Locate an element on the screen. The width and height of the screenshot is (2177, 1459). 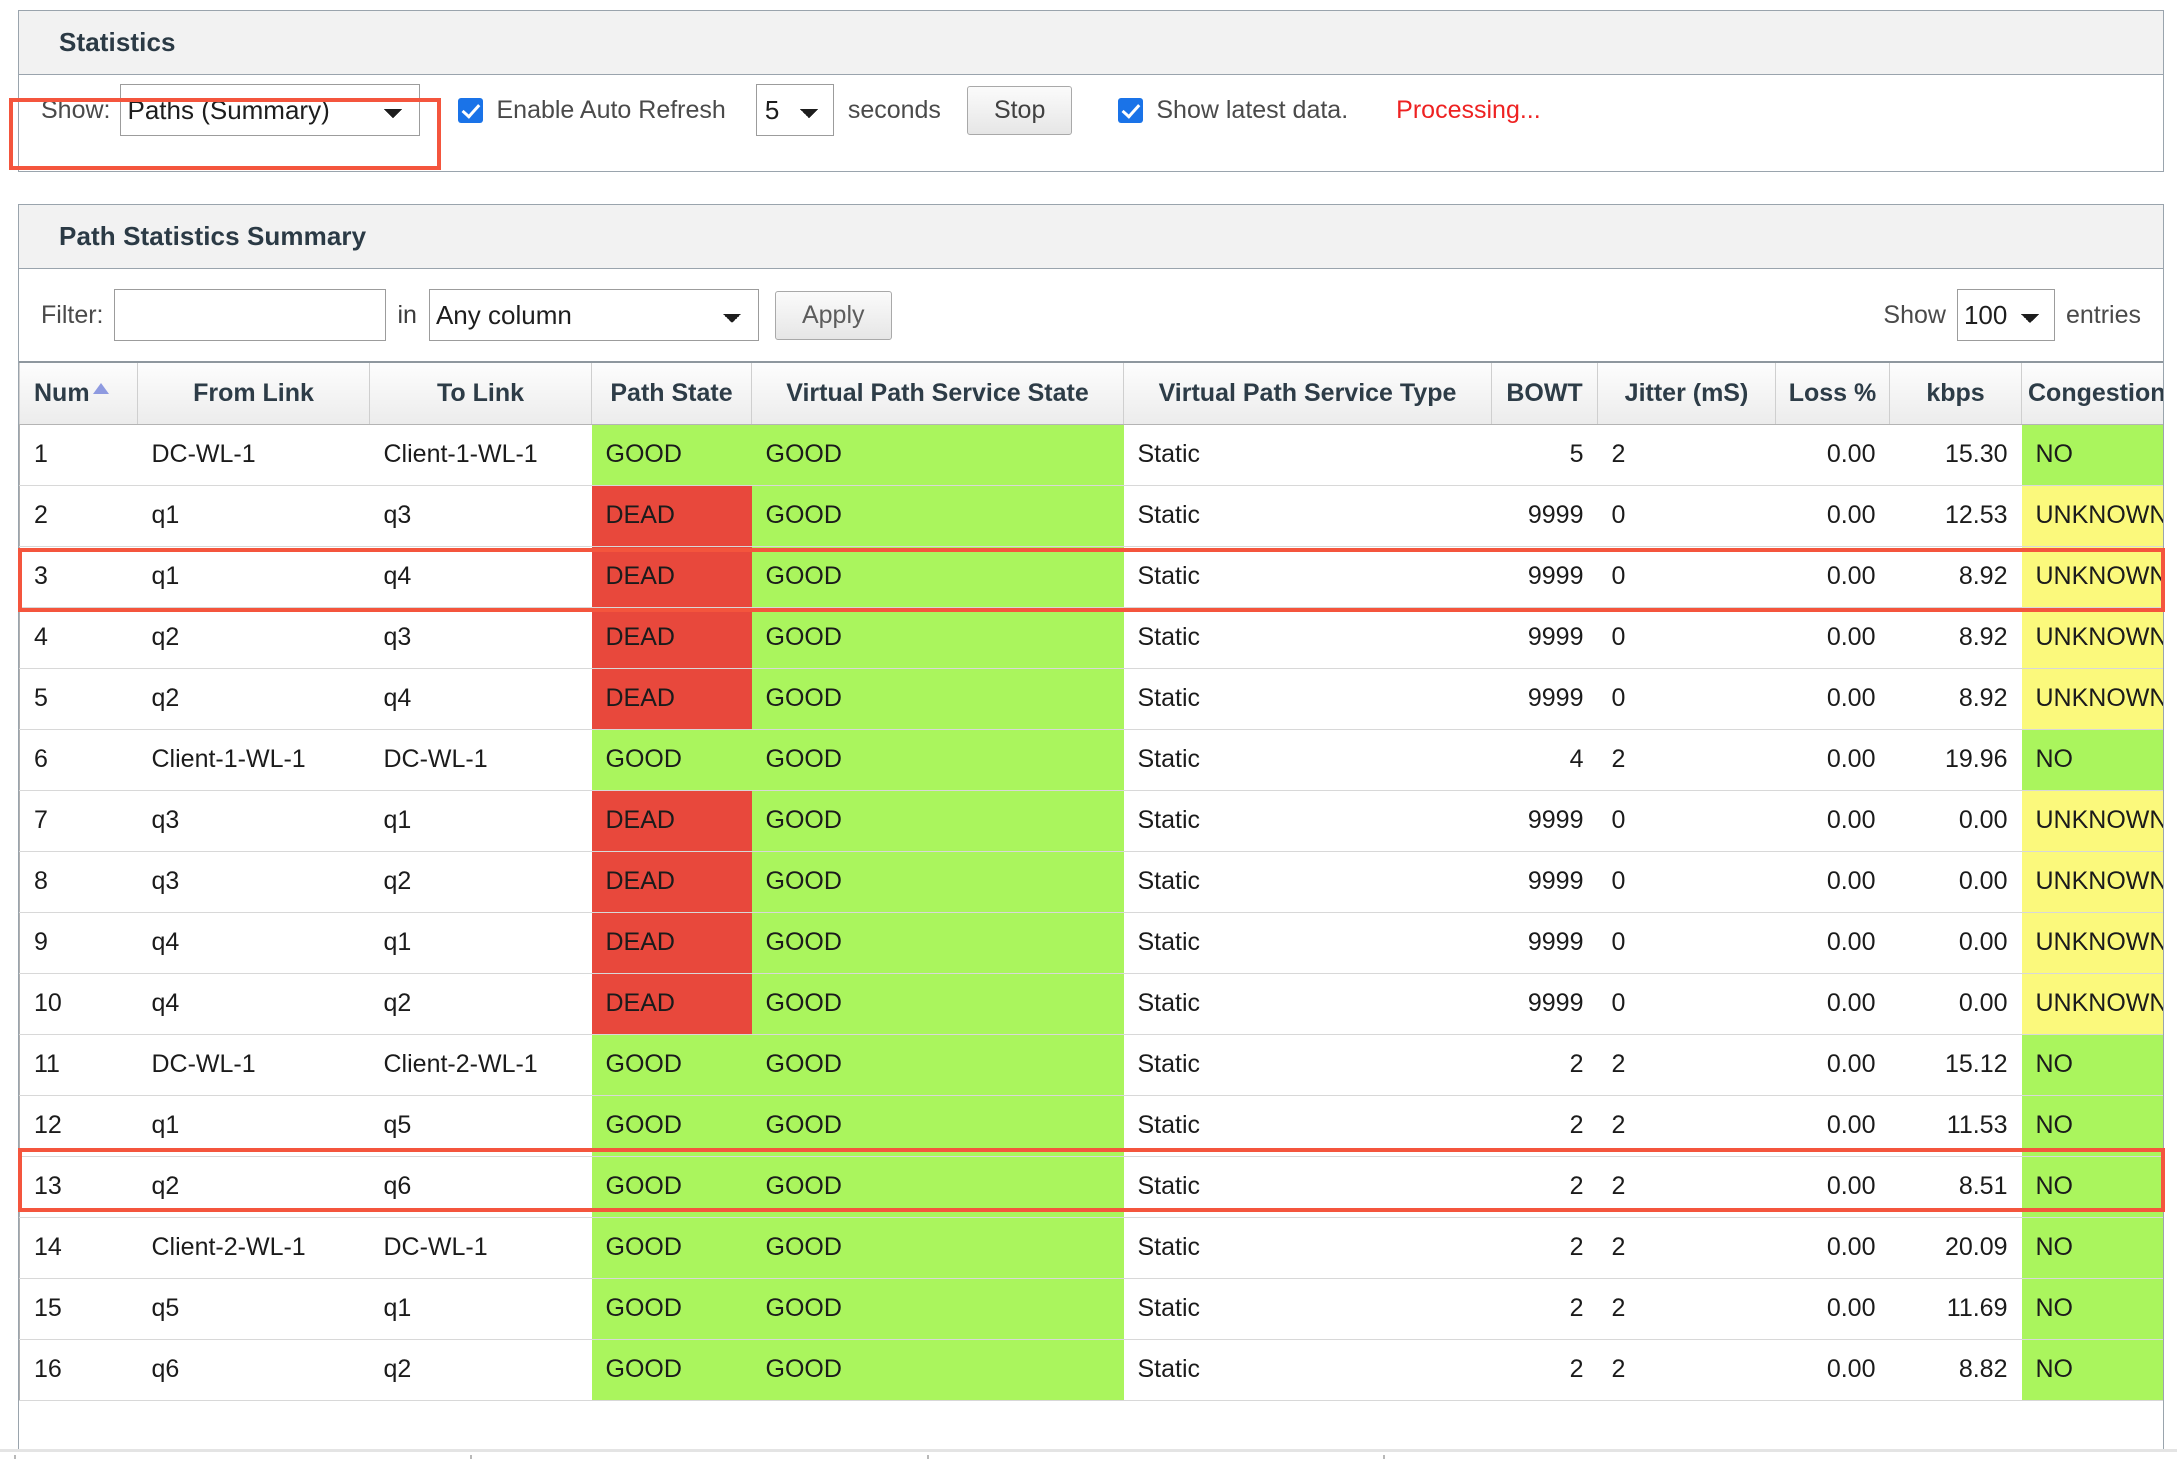
col-header-jitter: Jitter (mS) is located at coordinates (1686, 393).